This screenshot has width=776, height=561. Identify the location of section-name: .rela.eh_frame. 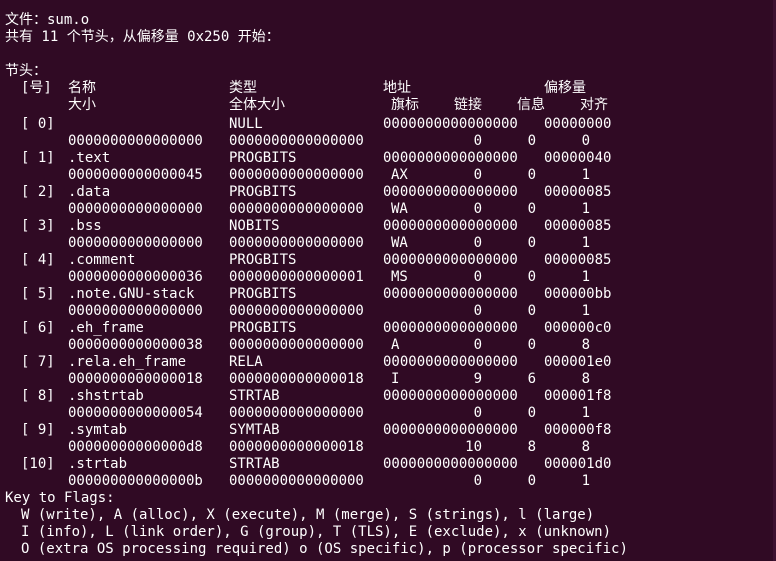
(127, 362).